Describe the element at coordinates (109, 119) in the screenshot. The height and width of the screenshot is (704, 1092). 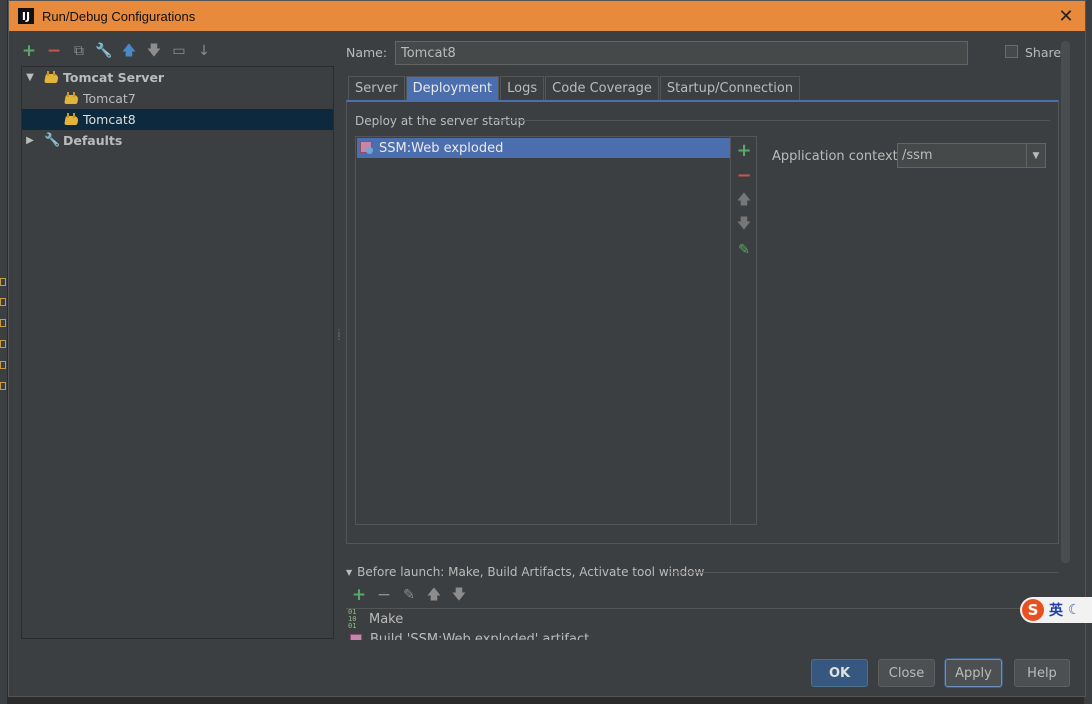
I see `tree-node-label: Tomcat8` at that location.